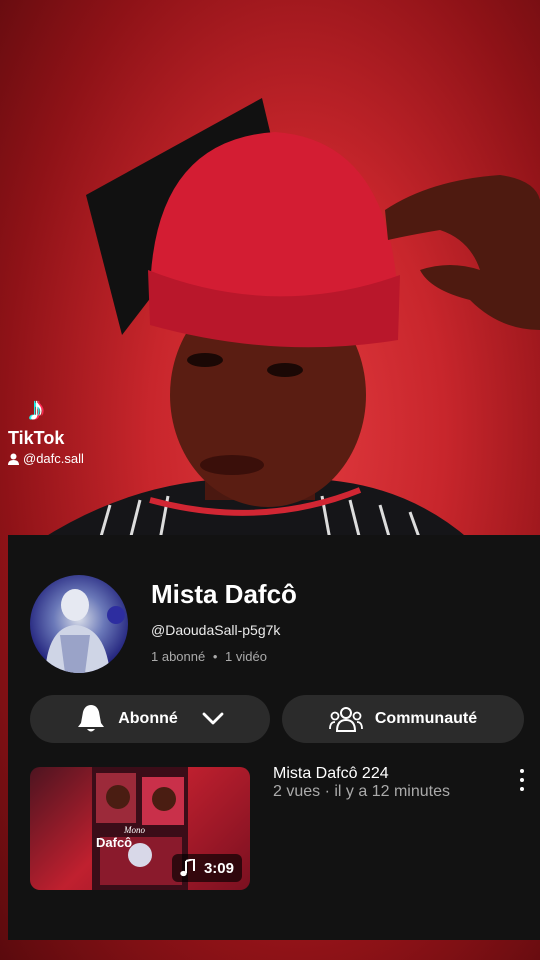 The width and height of the screenshot is (540, 960). Describe the element at coordinates (331, 774) in the screenshot. I see `video-title: Mista Dafcô 224` at that location.